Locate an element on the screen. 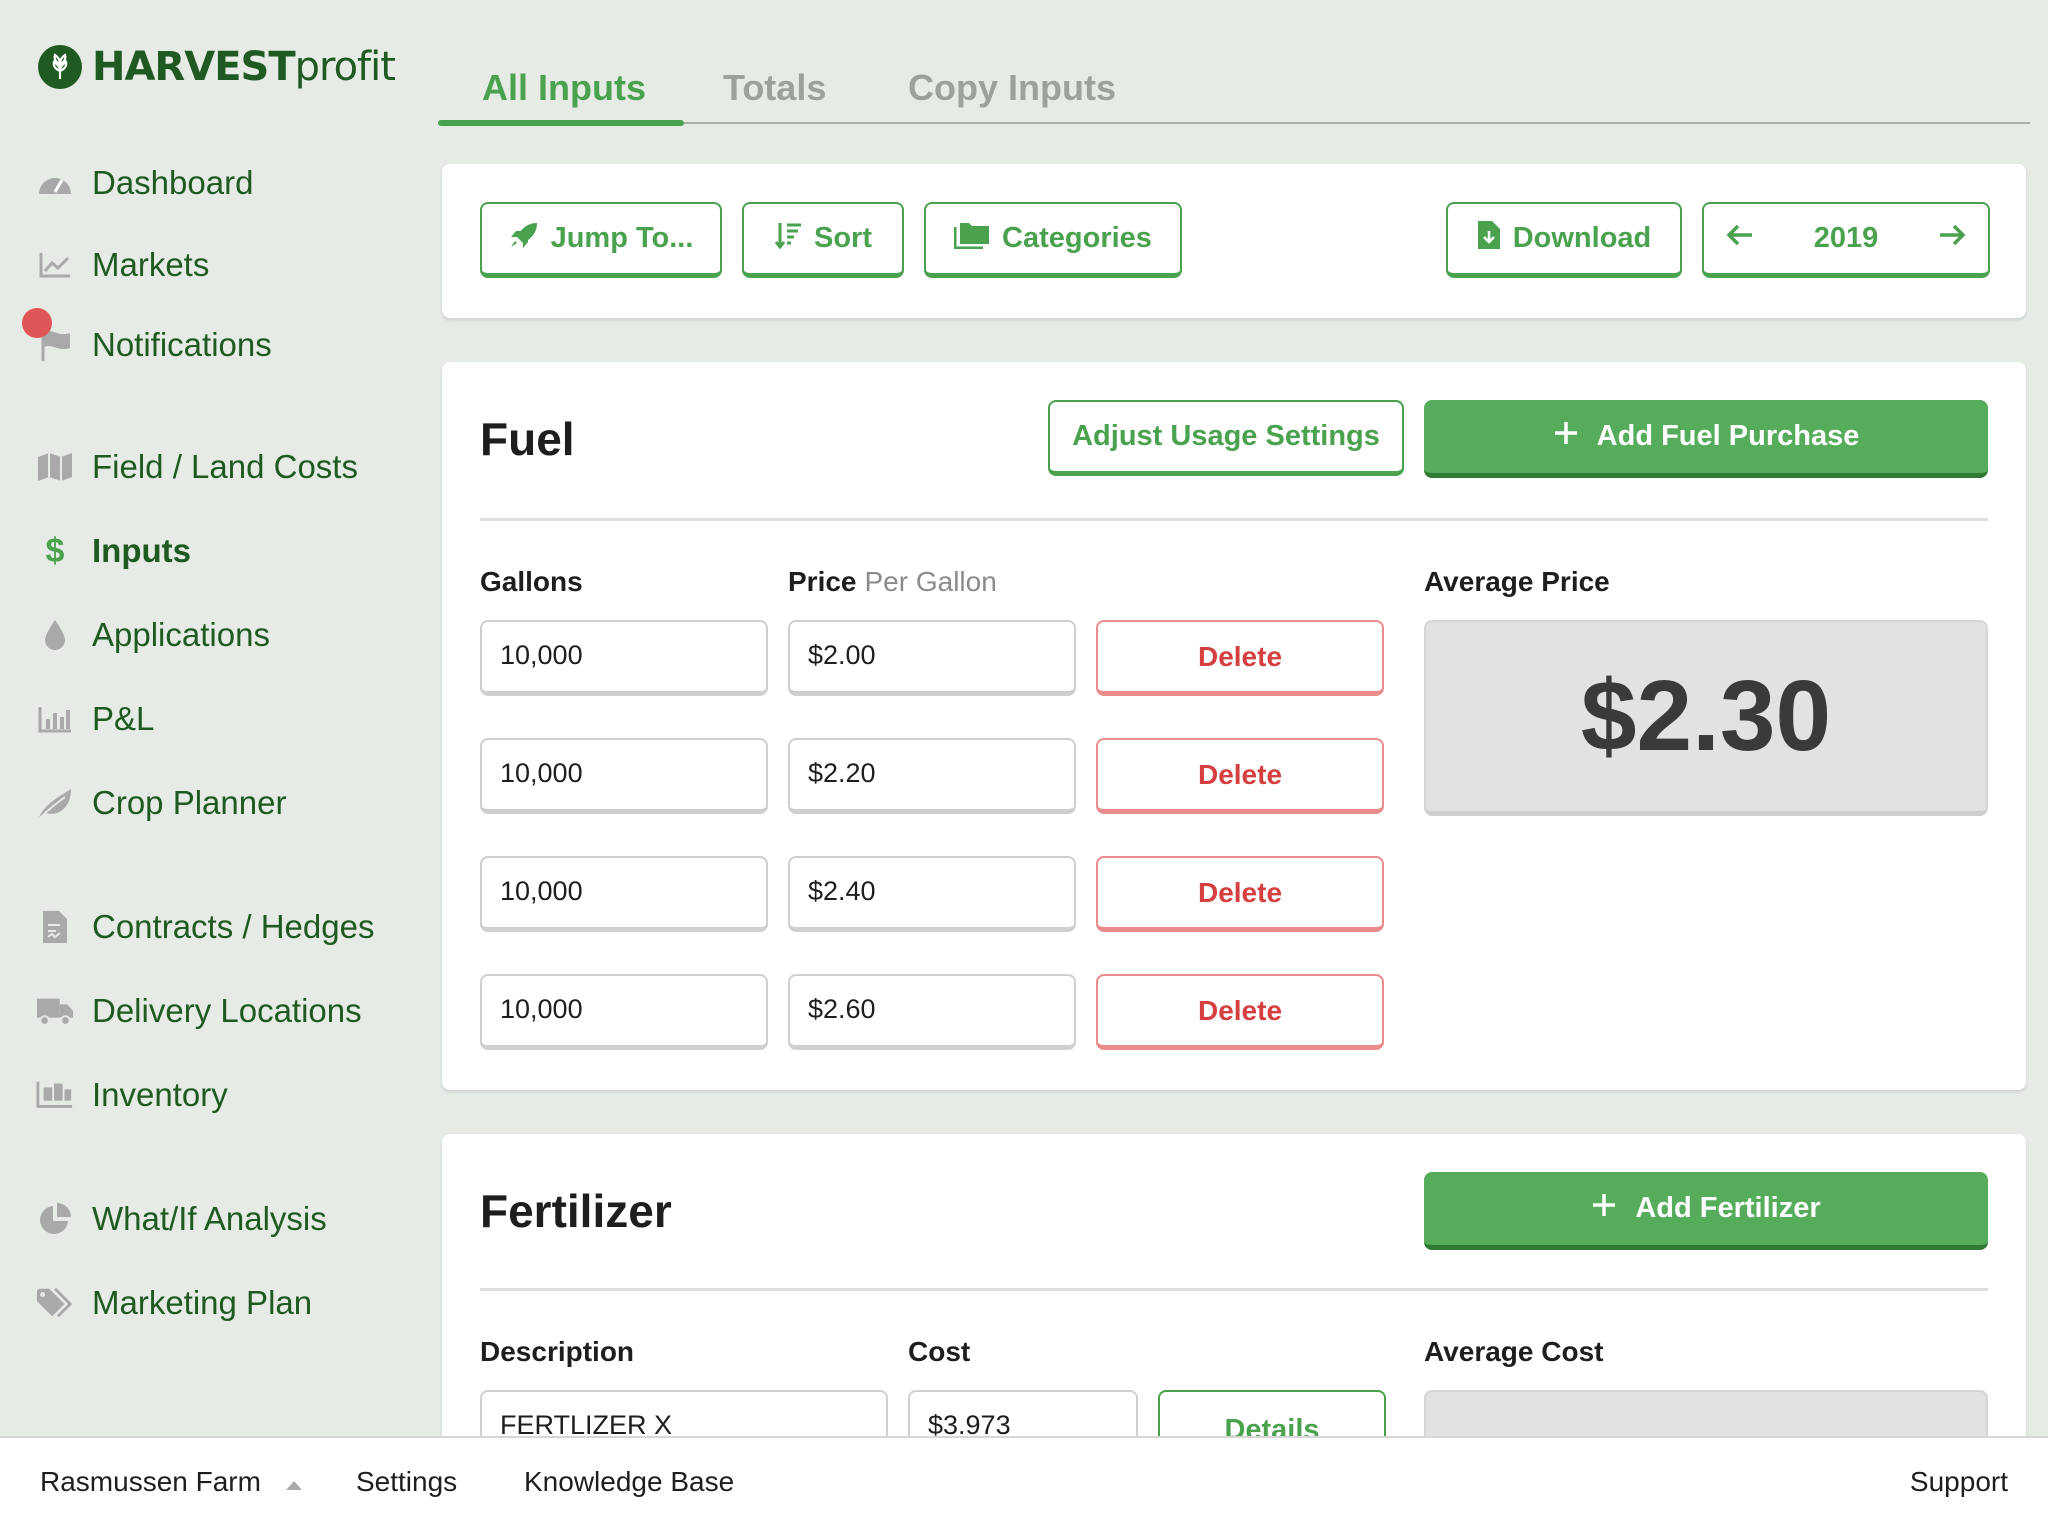  average-cost-box is located at coordinates (1706, 1413).